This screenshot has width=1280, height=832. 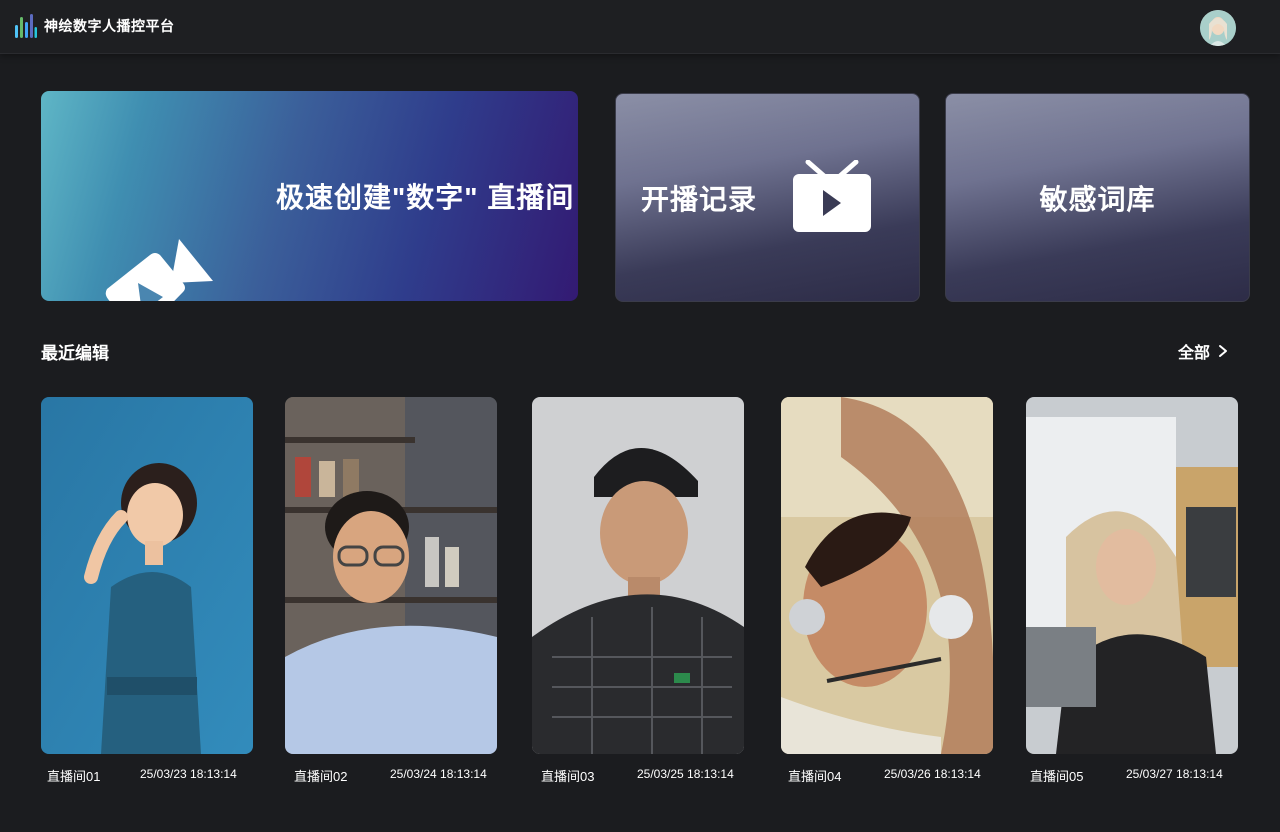 I want to click on recent-item-meta: 直播间03 25/03/25 18:13:14, so click(x=641, y=775).